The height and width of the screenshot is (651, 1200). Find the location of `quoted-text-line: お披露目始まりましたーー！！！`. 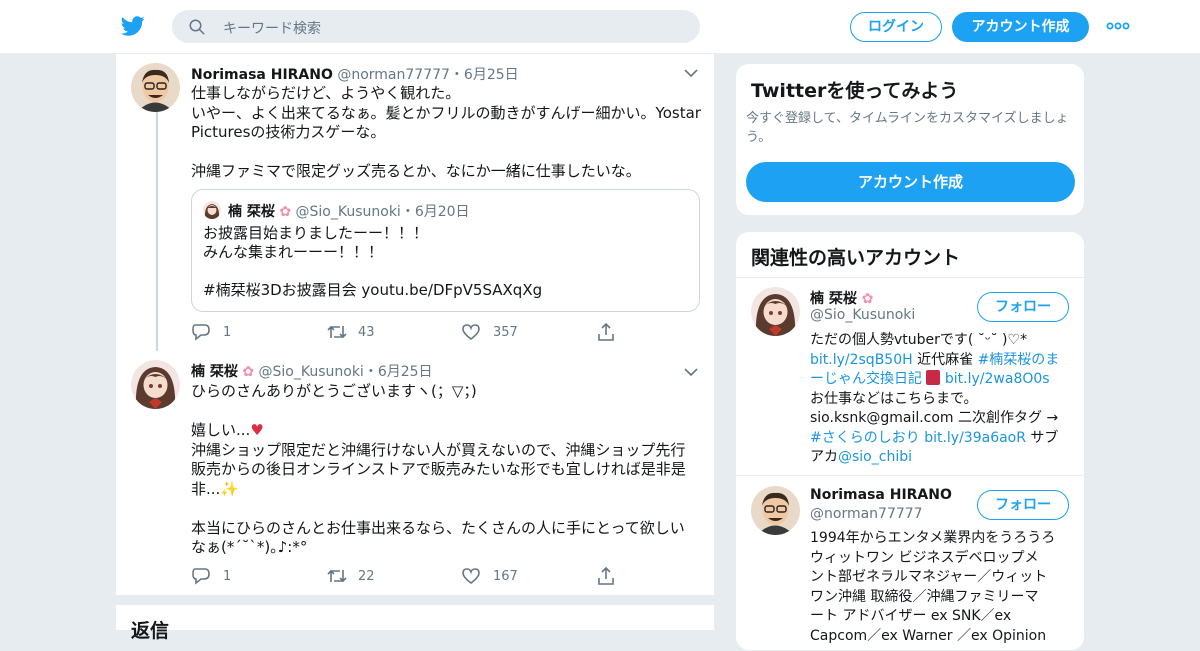

quoted-text-line: お披露目始まりましたーー！！！ is located at coordinates (316, 233).